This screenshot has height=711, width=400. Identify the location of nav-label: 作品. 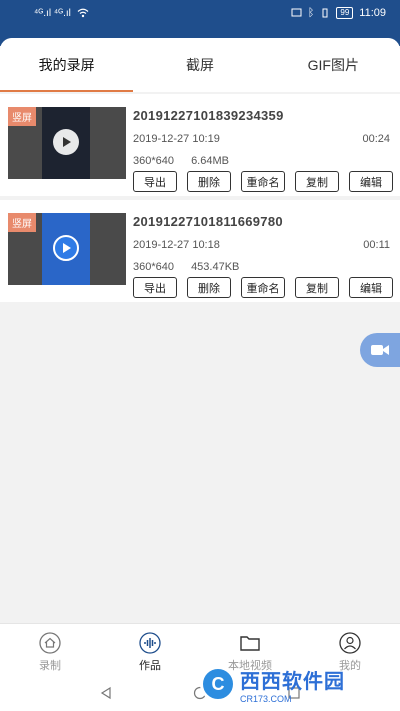
(150, 666).